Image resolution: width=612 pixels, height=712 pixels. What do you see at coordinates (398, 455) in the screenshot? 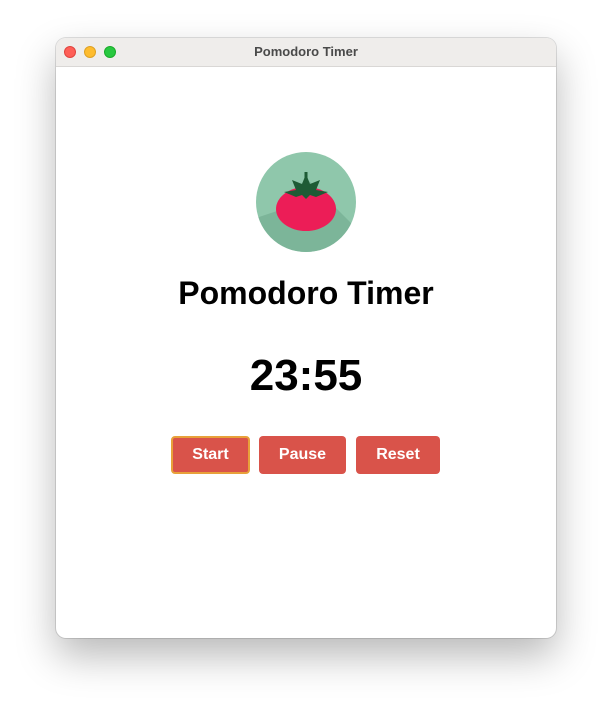
I see `reset-button: Reset` at bounding box center [398, 455].